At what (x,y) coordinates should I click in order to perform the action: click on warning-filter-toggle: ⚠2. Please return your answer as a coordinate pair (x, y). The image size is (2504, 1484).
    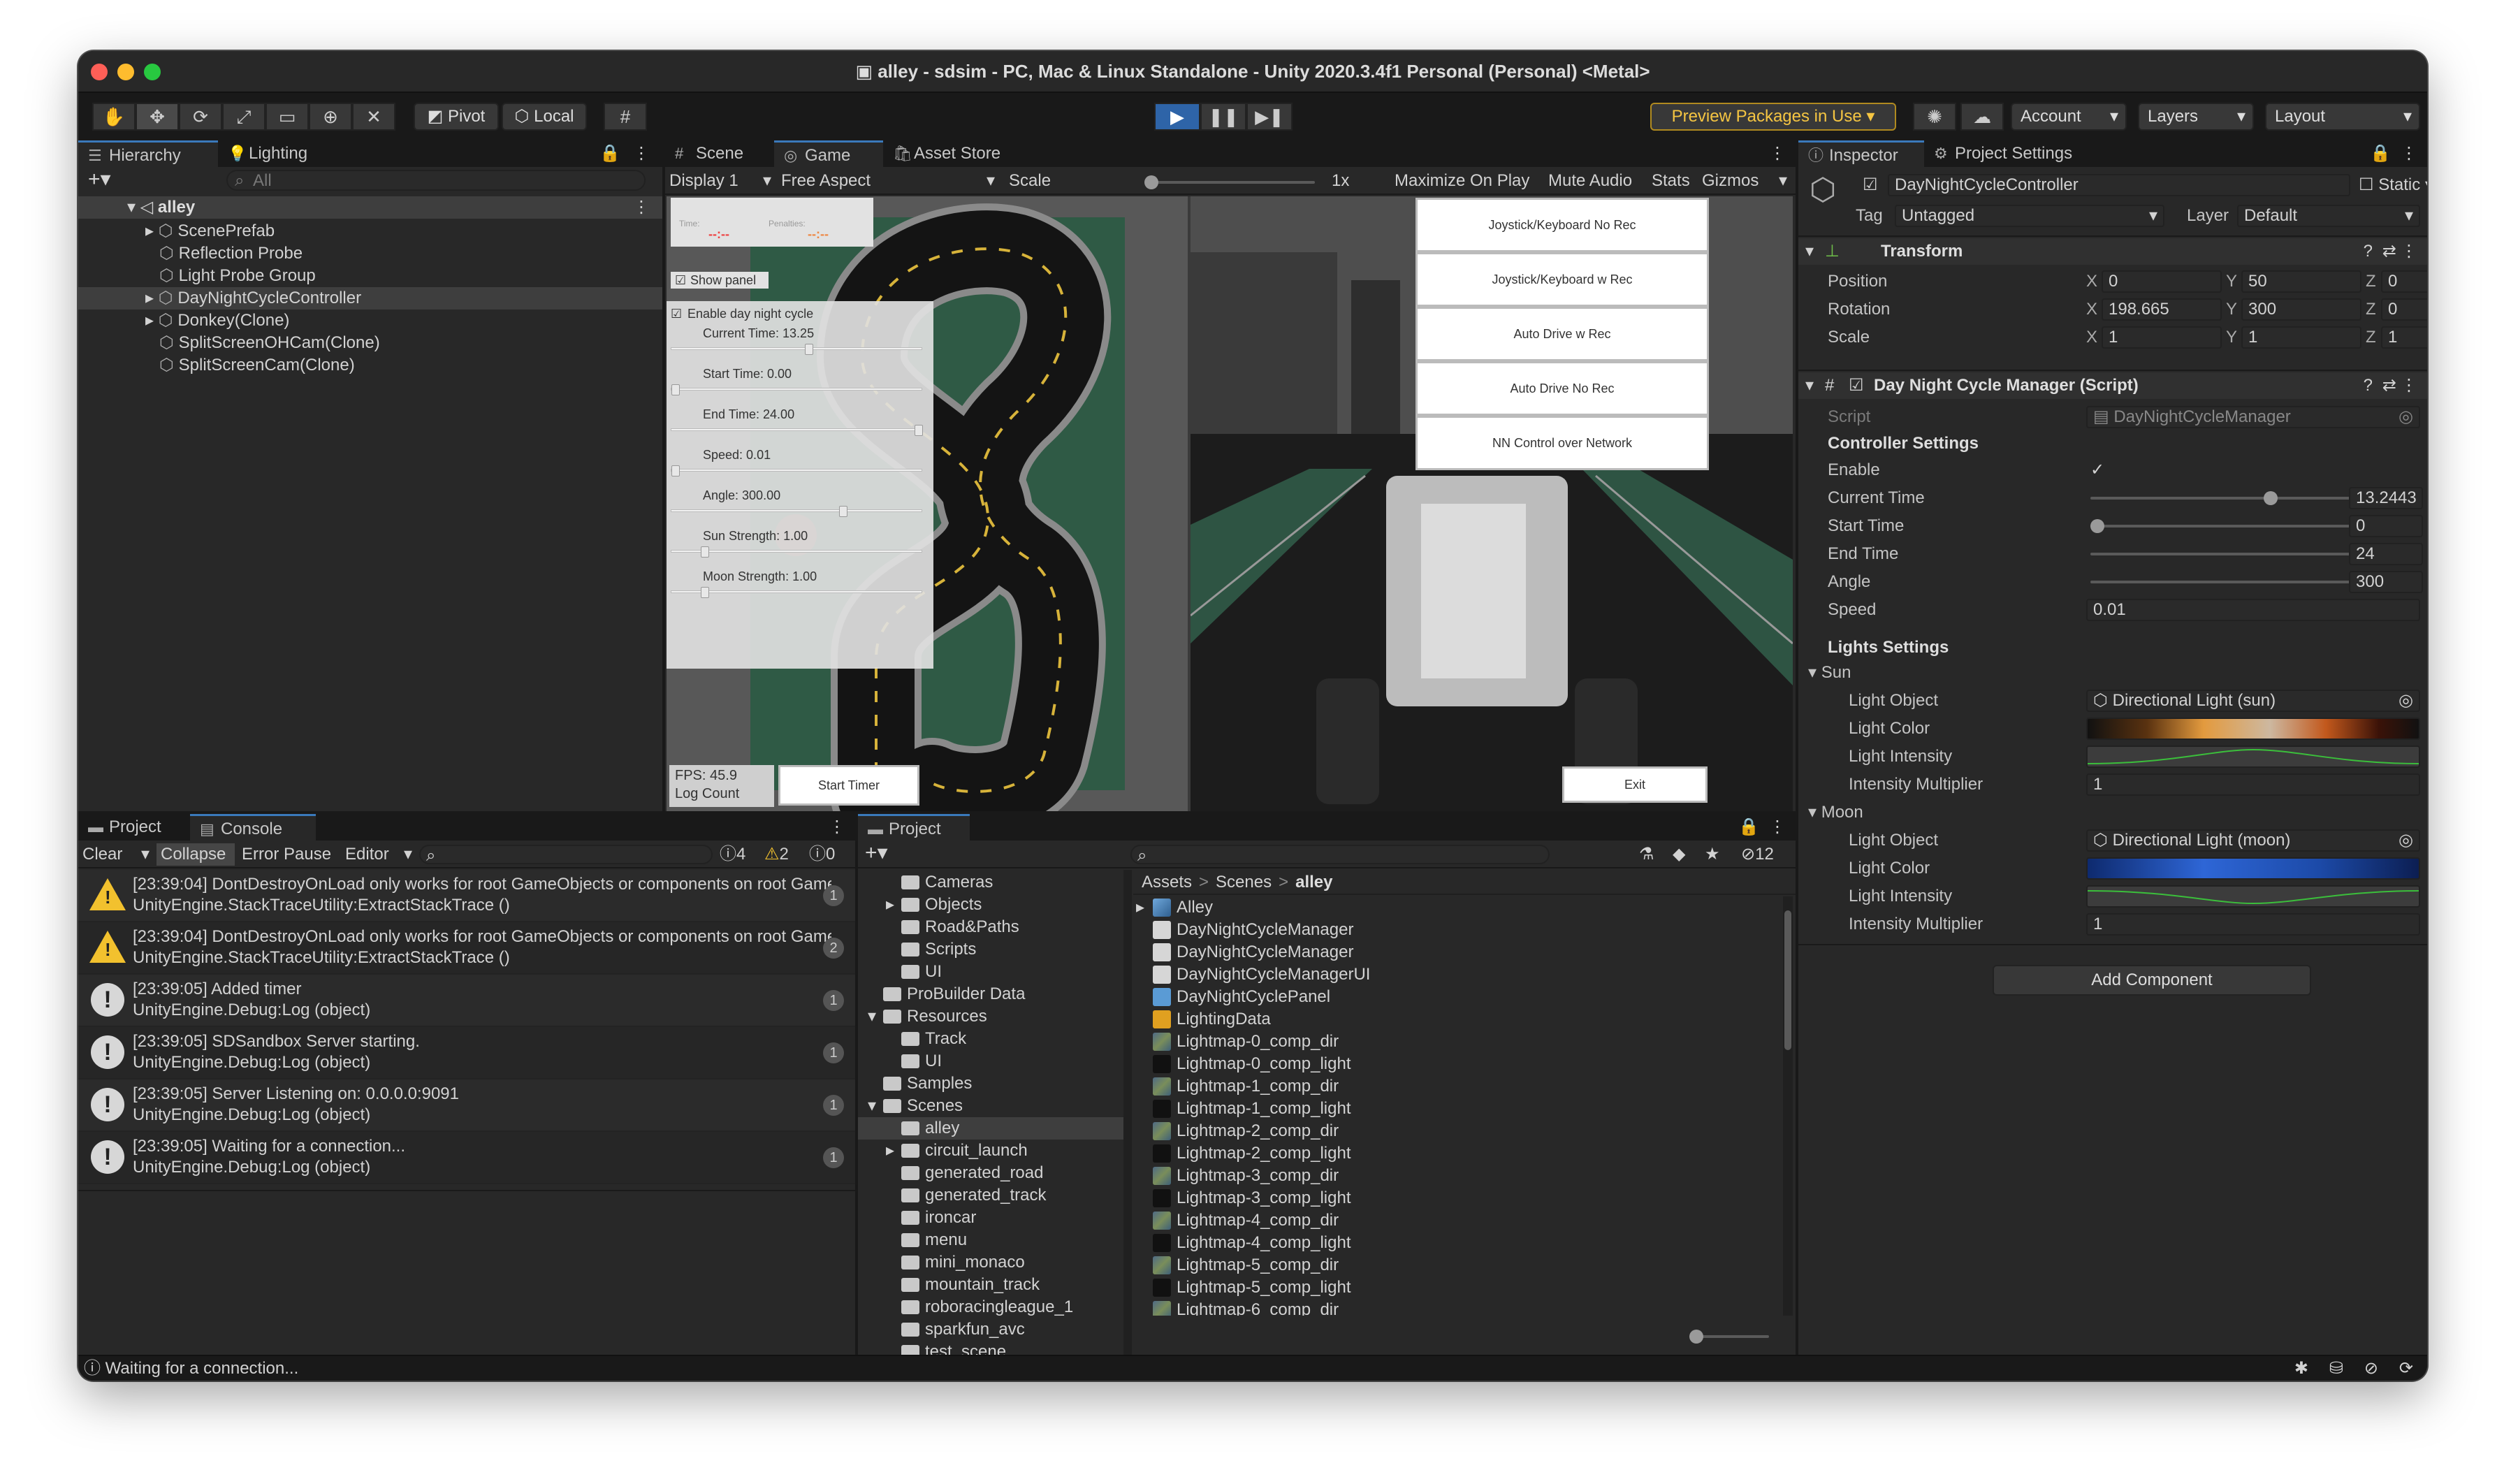
    Looking at the image, I should click on (776, 854).